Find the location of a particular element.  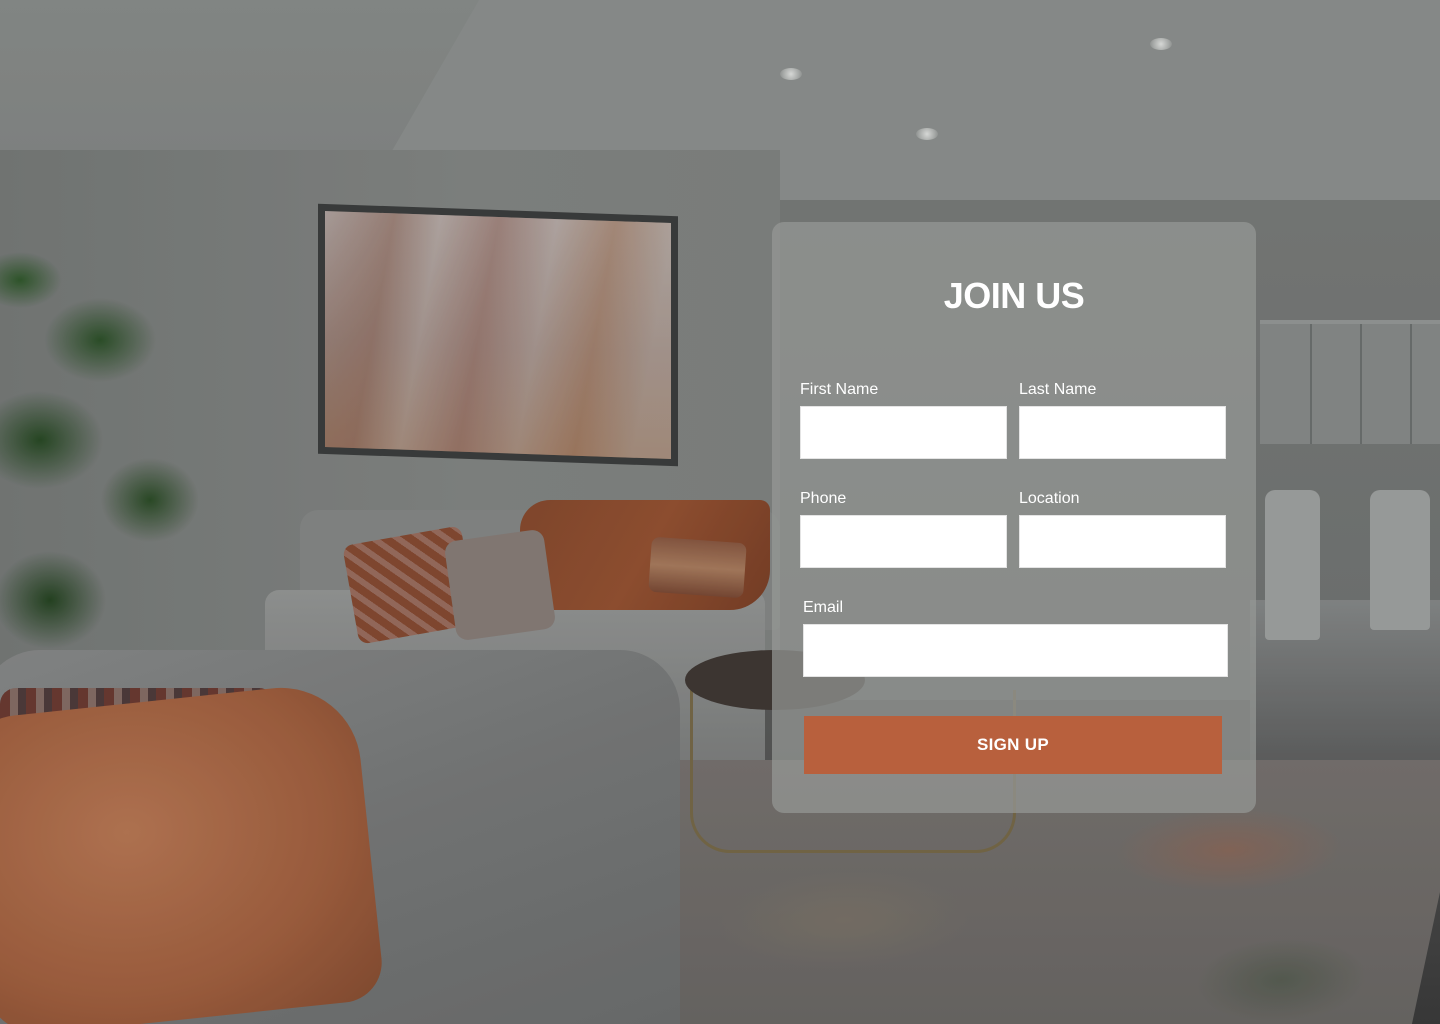

email-field is located at coordinates (1015, 650).